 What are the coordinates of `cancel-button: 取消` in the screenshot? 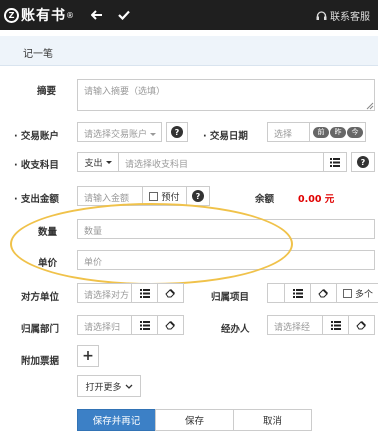 It's located at (272, 420).